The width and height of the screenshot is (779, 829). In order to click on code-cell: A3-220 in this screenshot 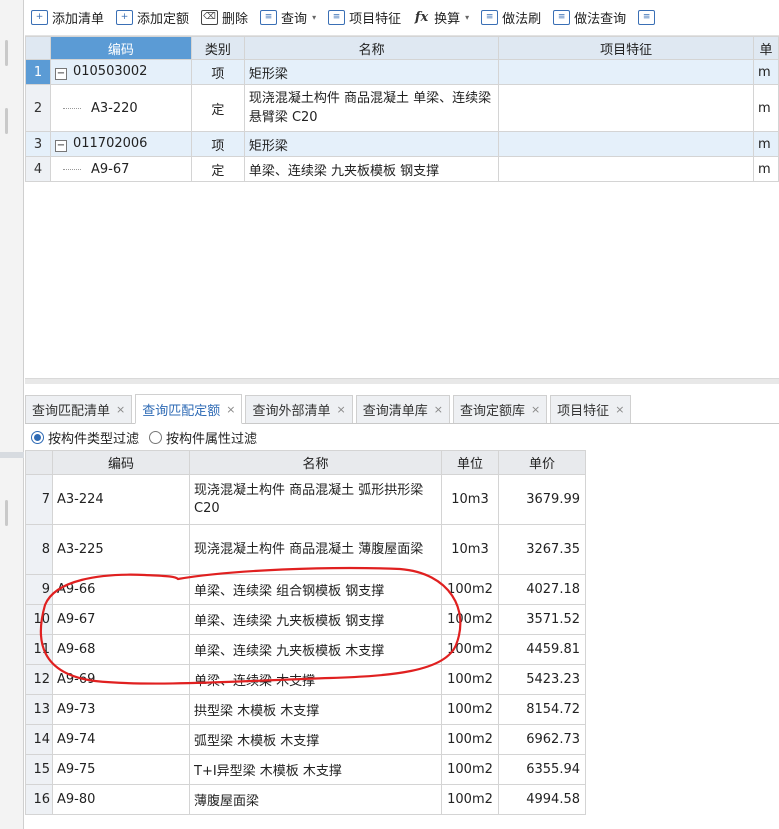, I will do `click(120, 108)`.